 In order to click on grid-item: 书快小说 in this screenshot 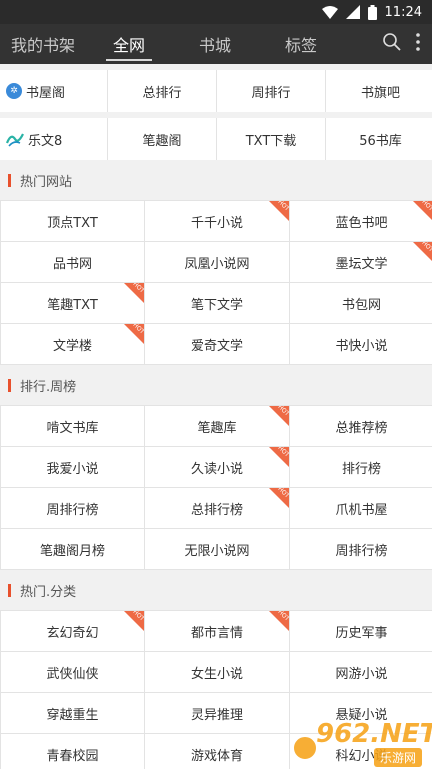, I will do `click(361, 344)`.